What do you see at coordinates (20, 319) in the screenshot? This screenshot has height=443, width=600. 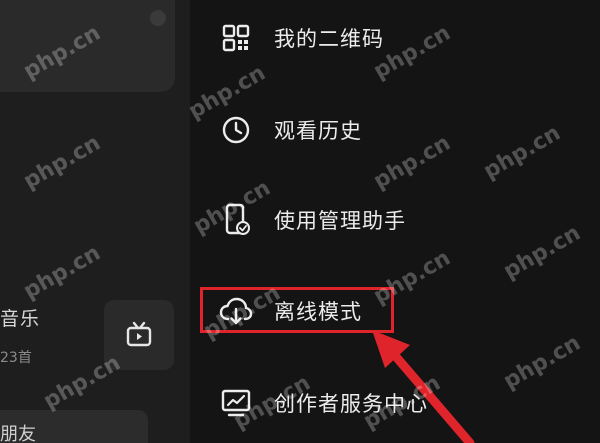 I see `music-title: 音乐` at bounding box center [20, 319].